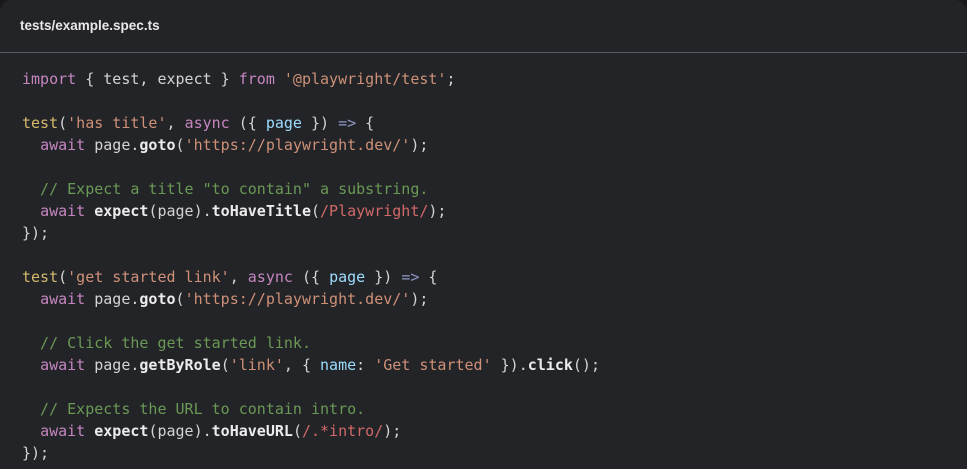 This screenshot has width=967, height=469. I want to click on code-token-str: '@playwright/test', so click(365, 79).